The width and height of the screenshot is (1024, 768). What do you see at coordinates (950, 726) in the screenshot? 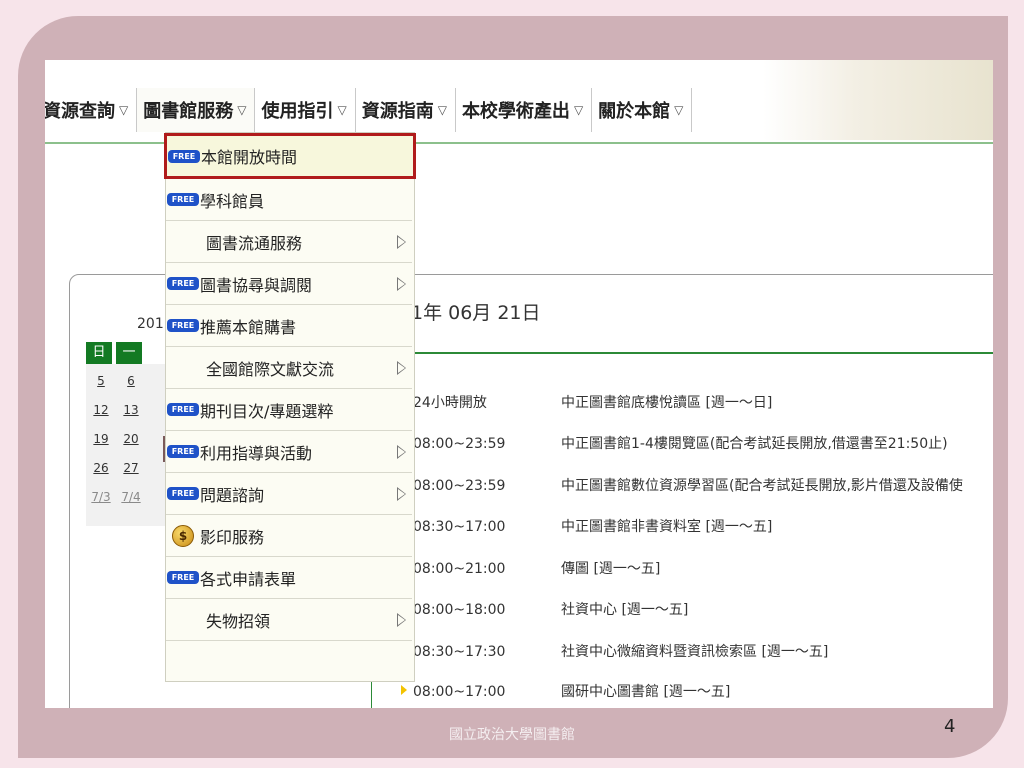
I see `slide-page-number: 4` at bounding box center [950, 726].